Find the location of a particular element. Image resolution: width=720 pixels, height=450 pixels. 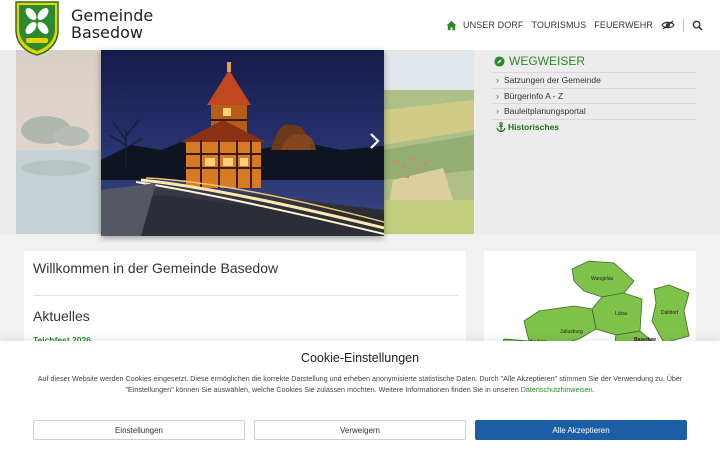

anchor-icon is located at coordinates (501, 126).